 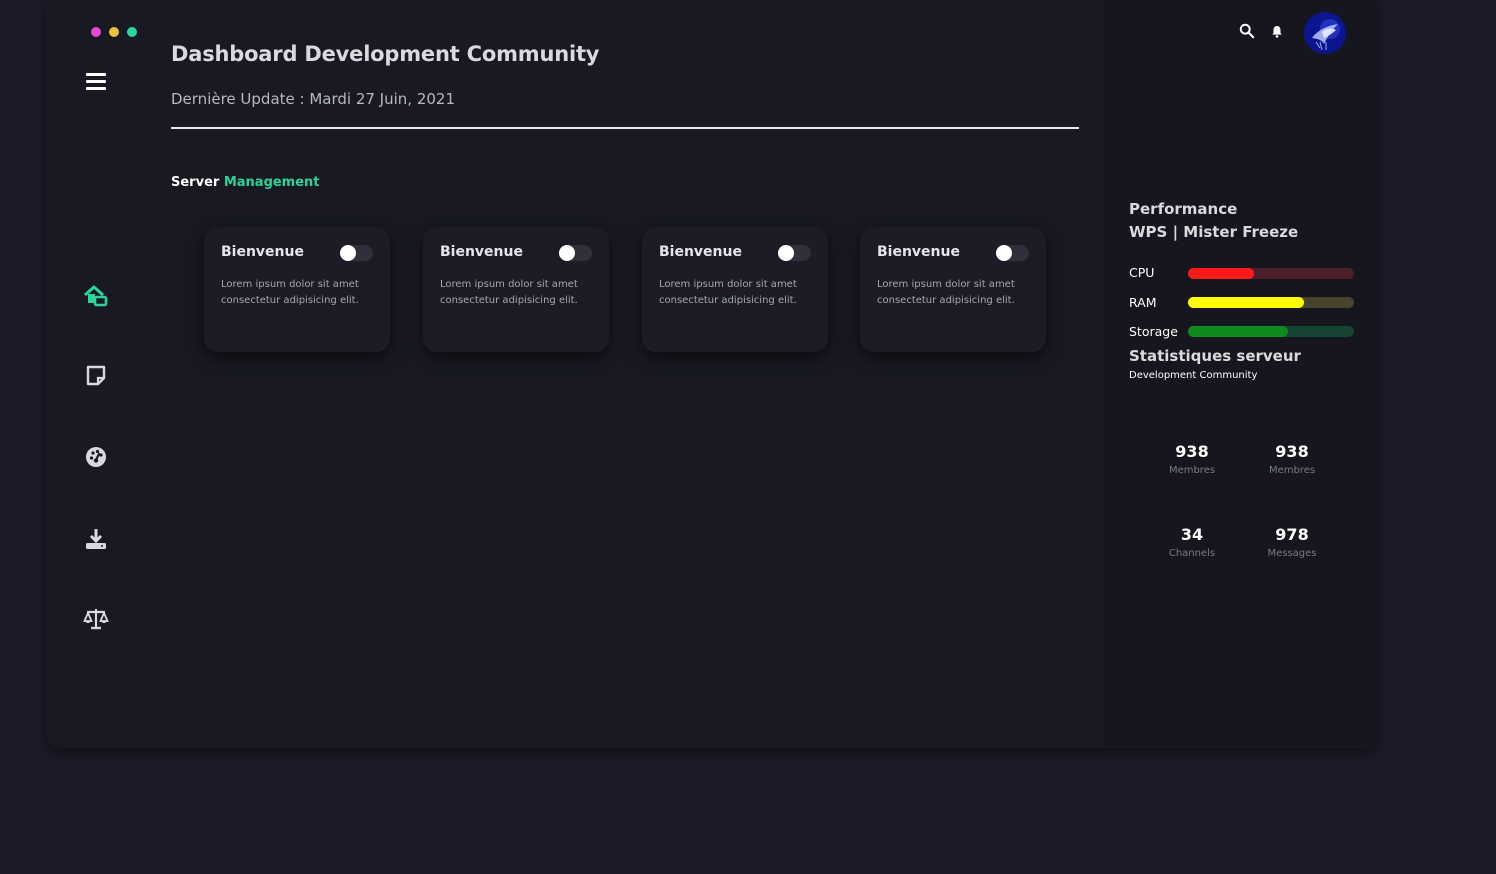 What do you see at coordinates (313, 99) in the screenshot?
I see `last-update-text: Dernière Update : Mardi 27 Juin, 2021` at bounding box center [313, 99].